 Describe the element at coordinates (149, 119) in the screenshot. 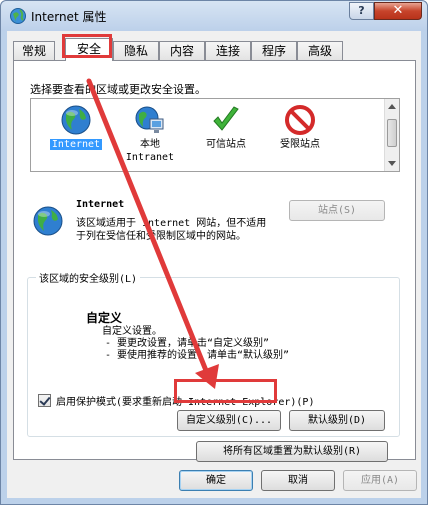

I see `local-intranet-icon` at that location.